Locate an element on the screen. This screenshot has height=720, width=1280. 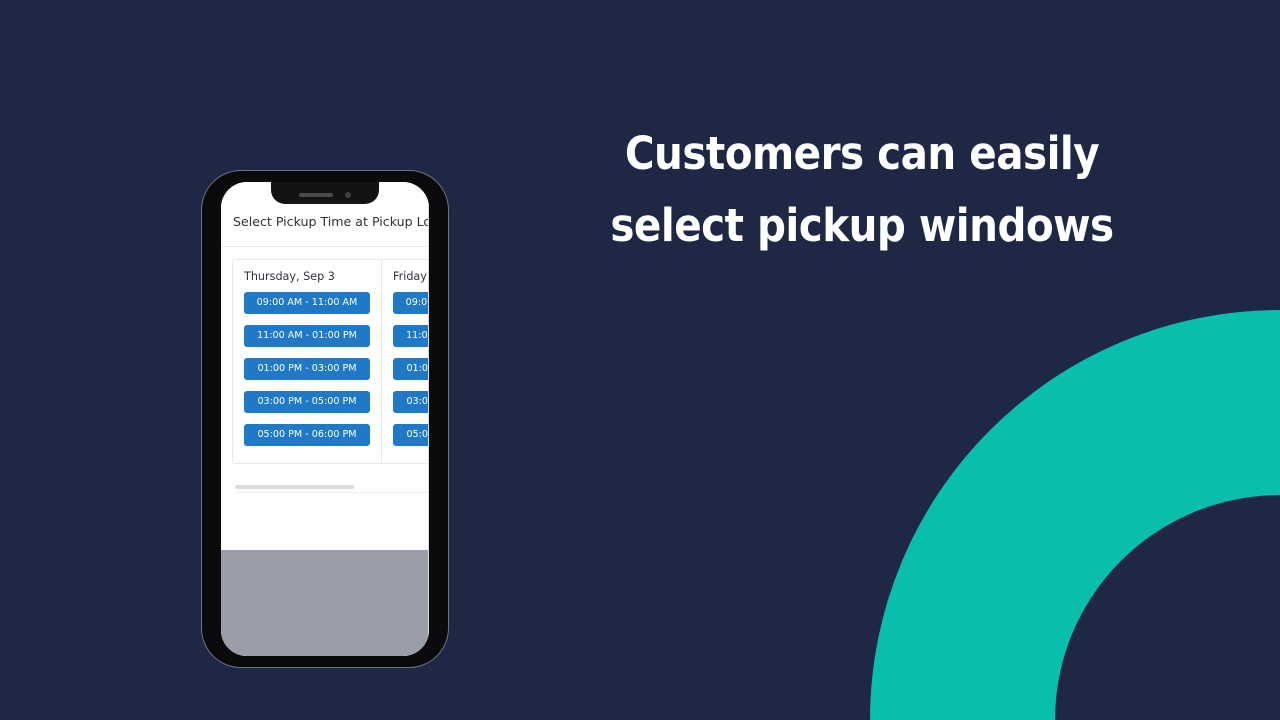
front-camera-icon is located at coordinates (348, 194).